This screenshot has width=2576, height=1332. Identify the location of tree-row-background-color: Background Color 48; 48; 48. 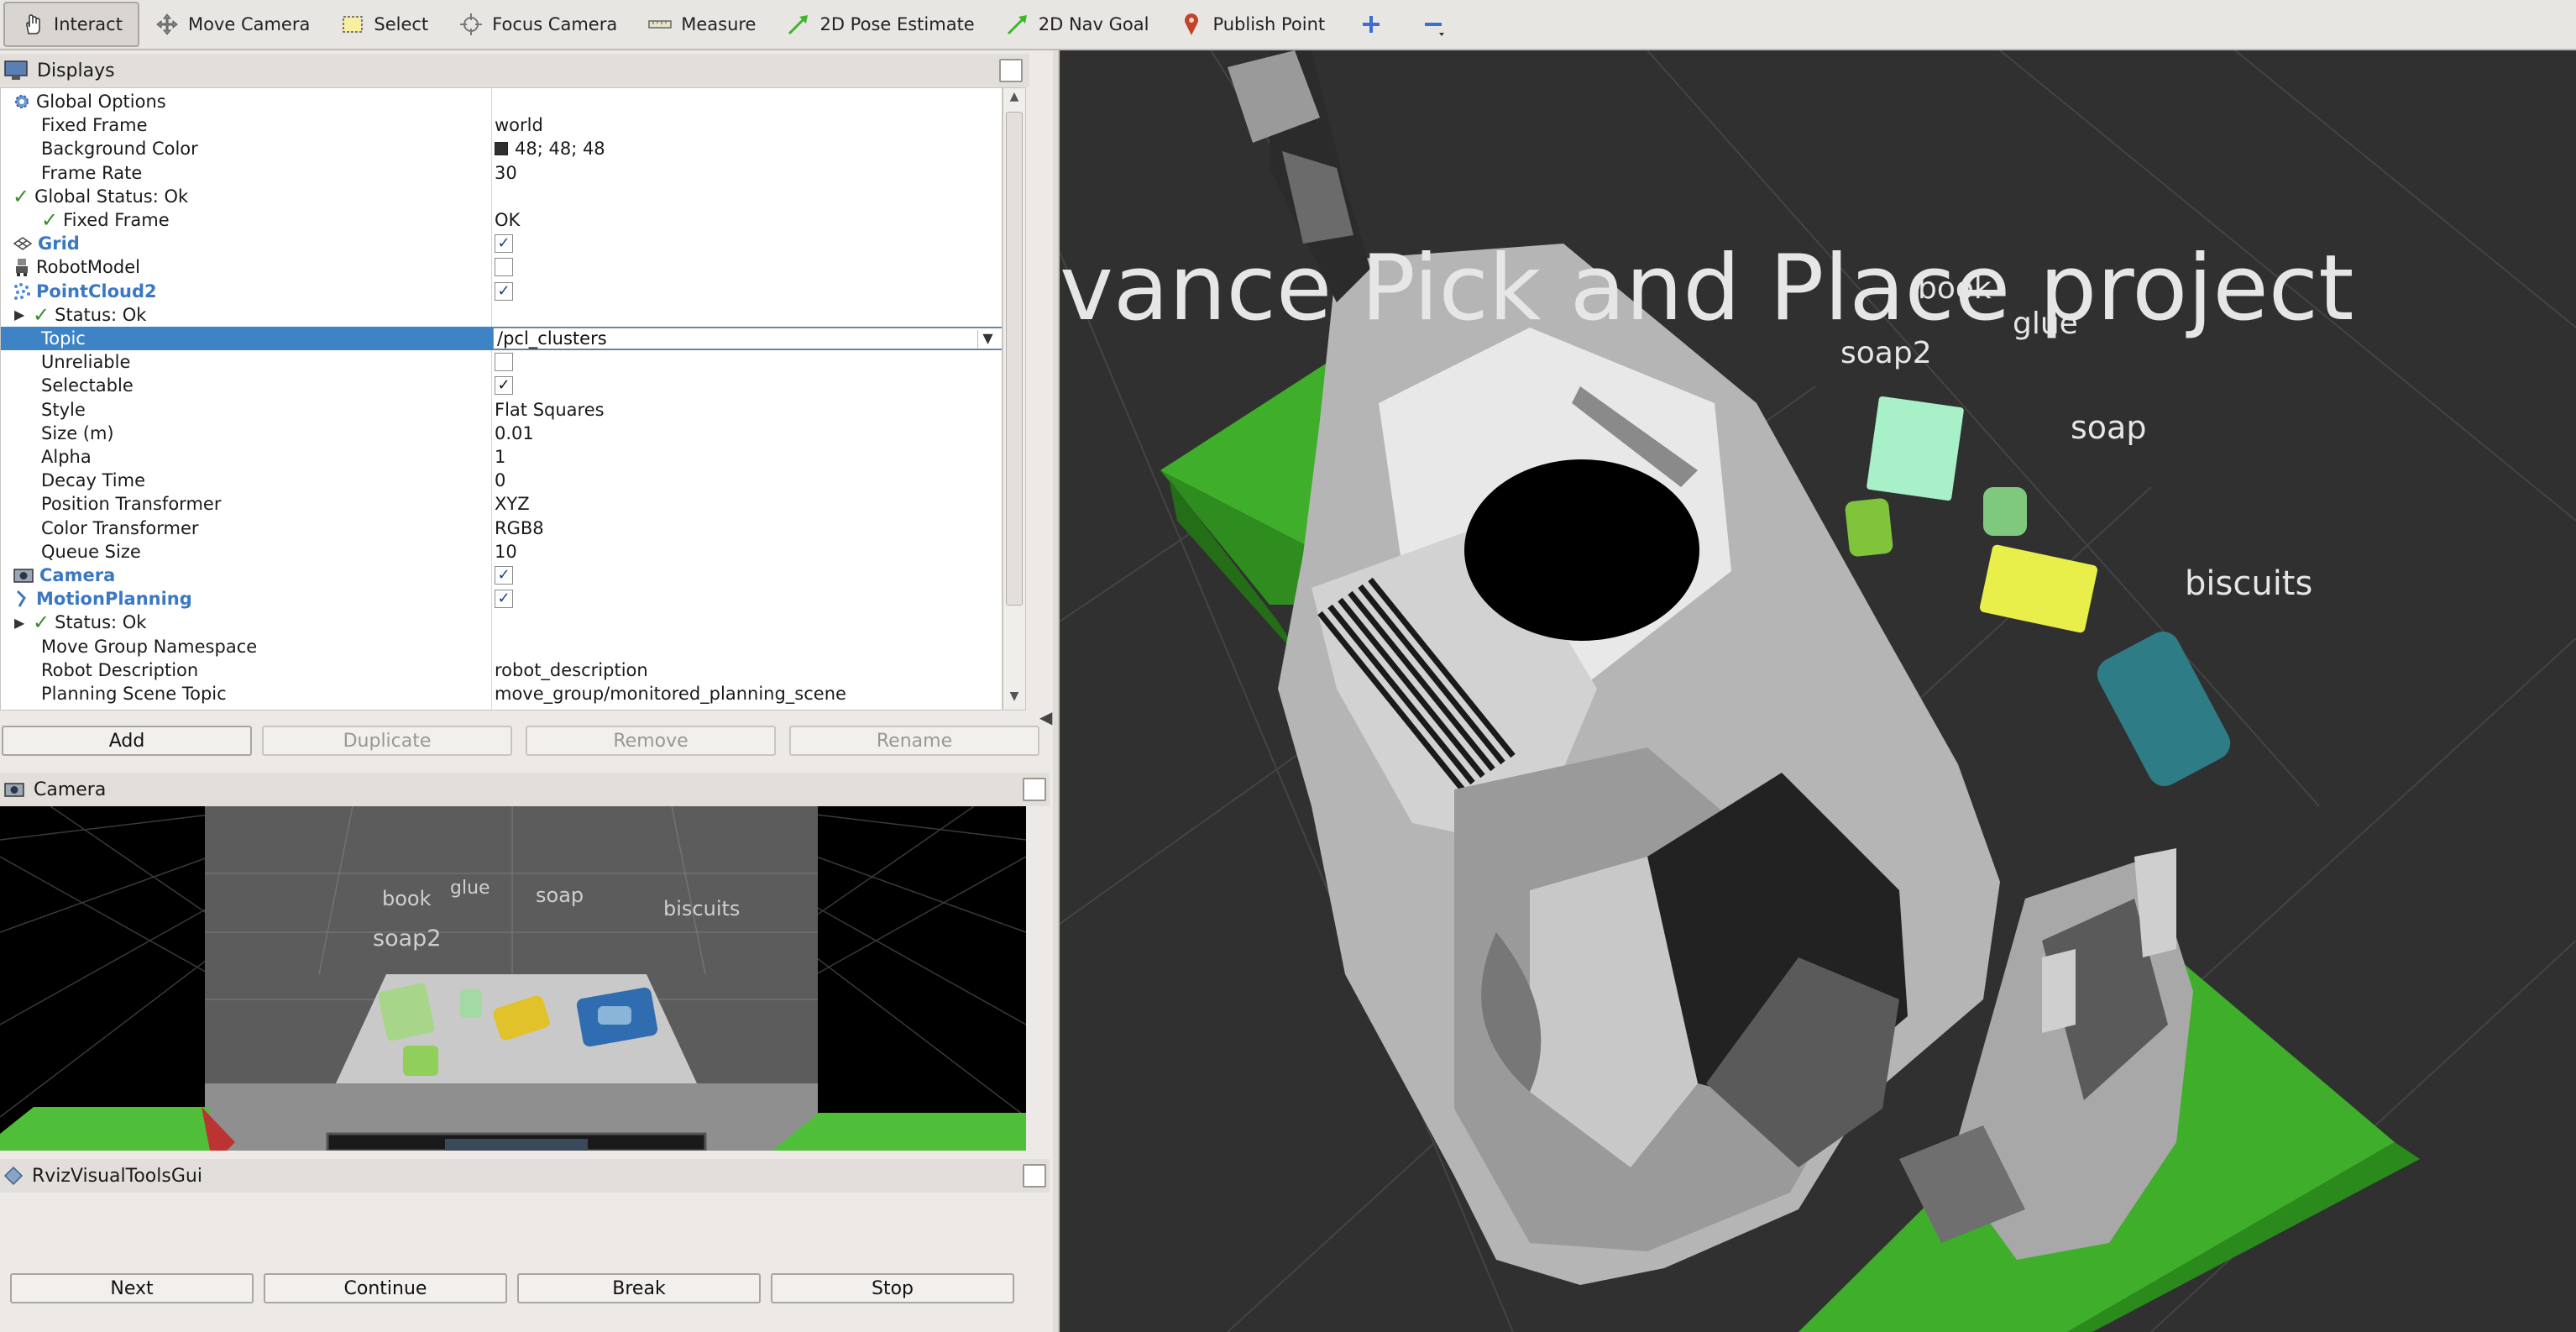
(501, 148).